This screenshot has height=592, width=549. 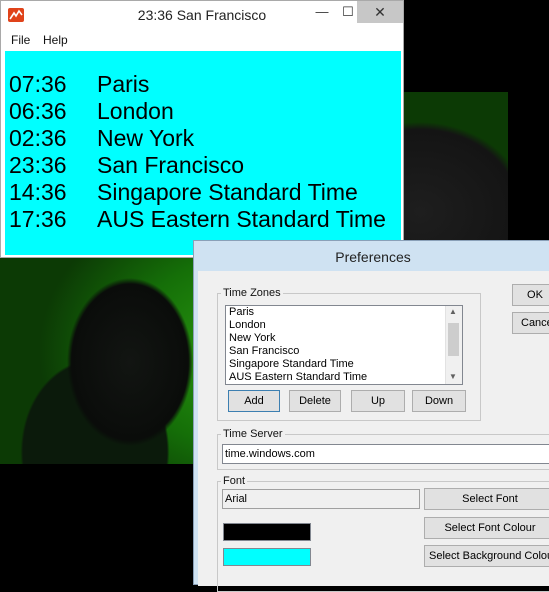 I want to click on list-item: Paris, so click(x=344, y=312).